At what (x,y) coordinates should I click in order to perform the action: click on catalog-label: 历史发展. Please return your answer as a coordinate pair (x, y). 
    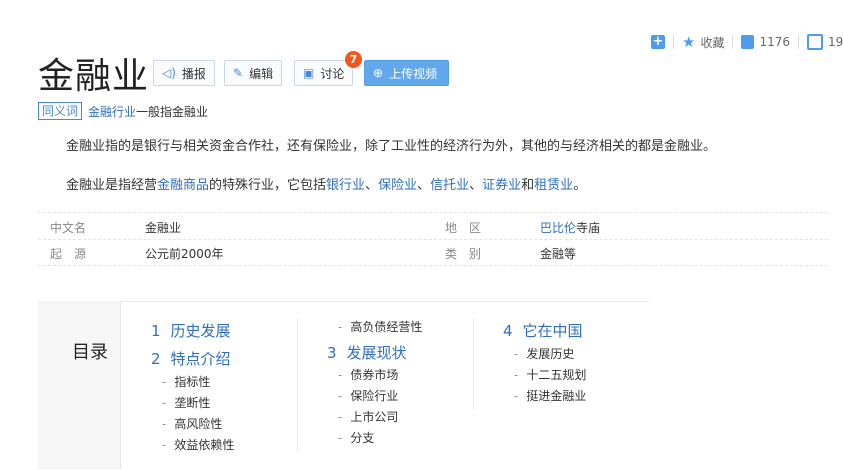
    Looking at the image, I should click on (200, 331).